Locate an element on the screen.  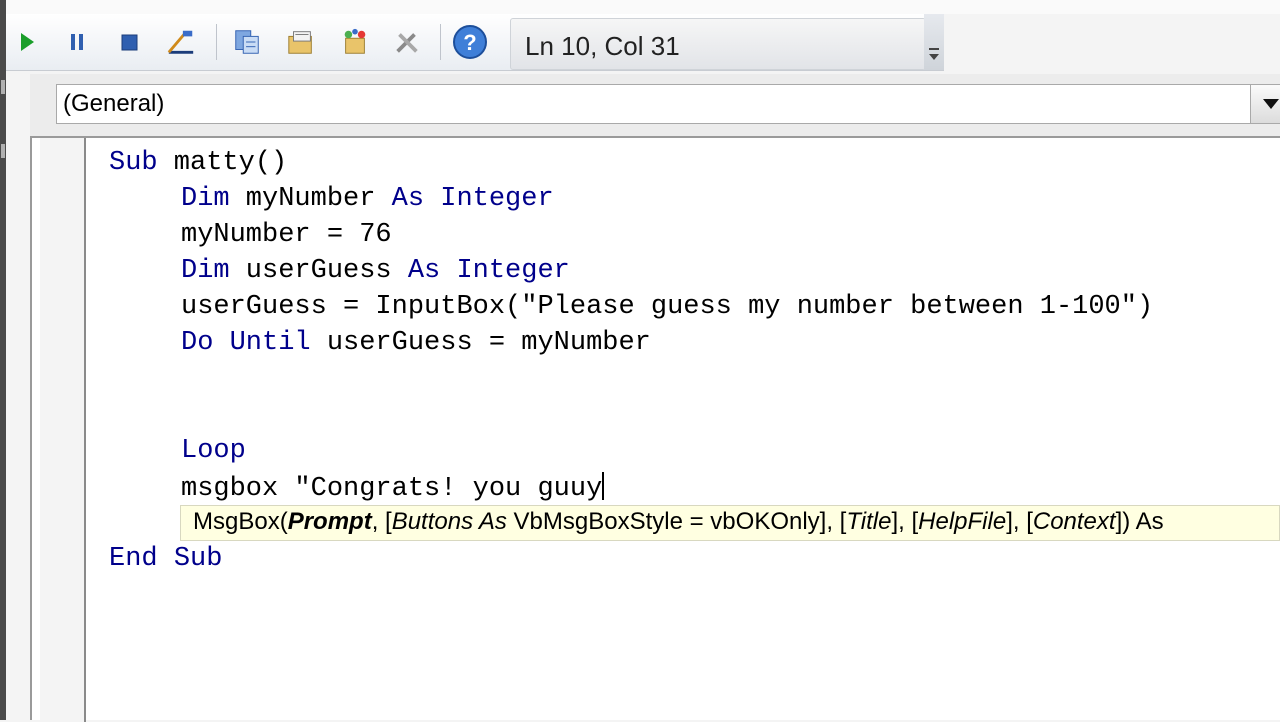
pause-button is located at coordinates (77, 42).